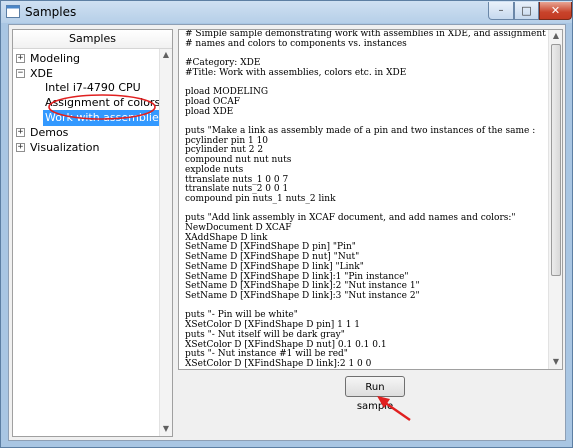 Image resolution: width=573 pixels, height=448 pixels. What do you see at coordinates (108, 102) in the screenshot?
I see `tree-item-label: Assignment of colors to faces` at bounding box center [108, 102].